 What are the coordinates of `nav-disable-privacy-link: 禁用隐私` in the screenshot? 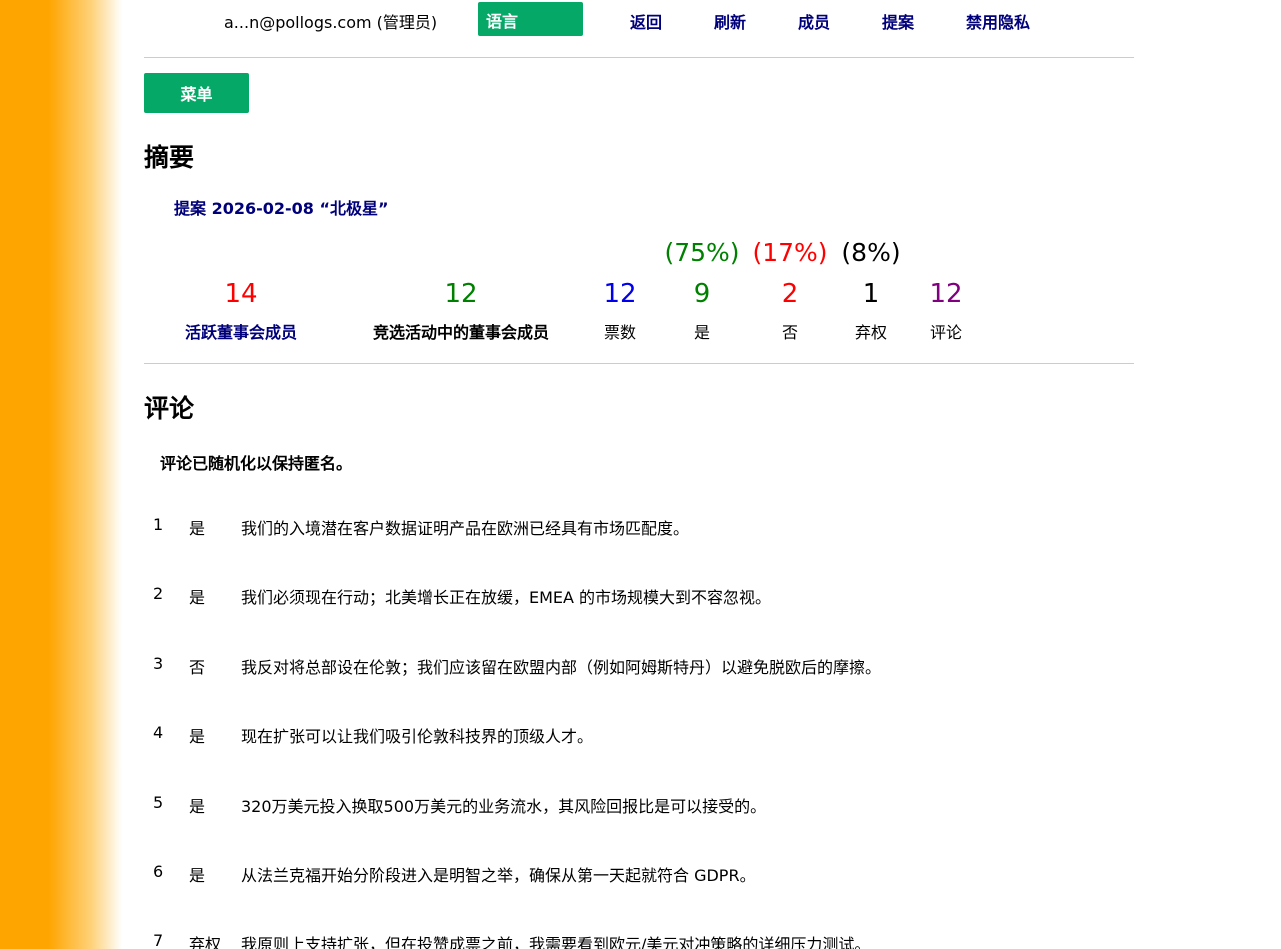 It's located at (998, 21).